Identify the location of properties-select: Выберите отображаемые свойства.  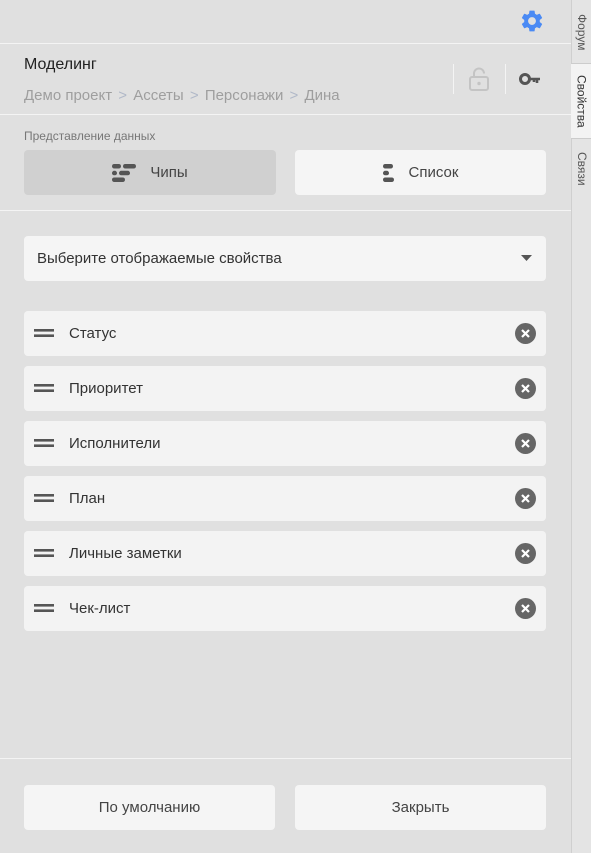
(285, 258).